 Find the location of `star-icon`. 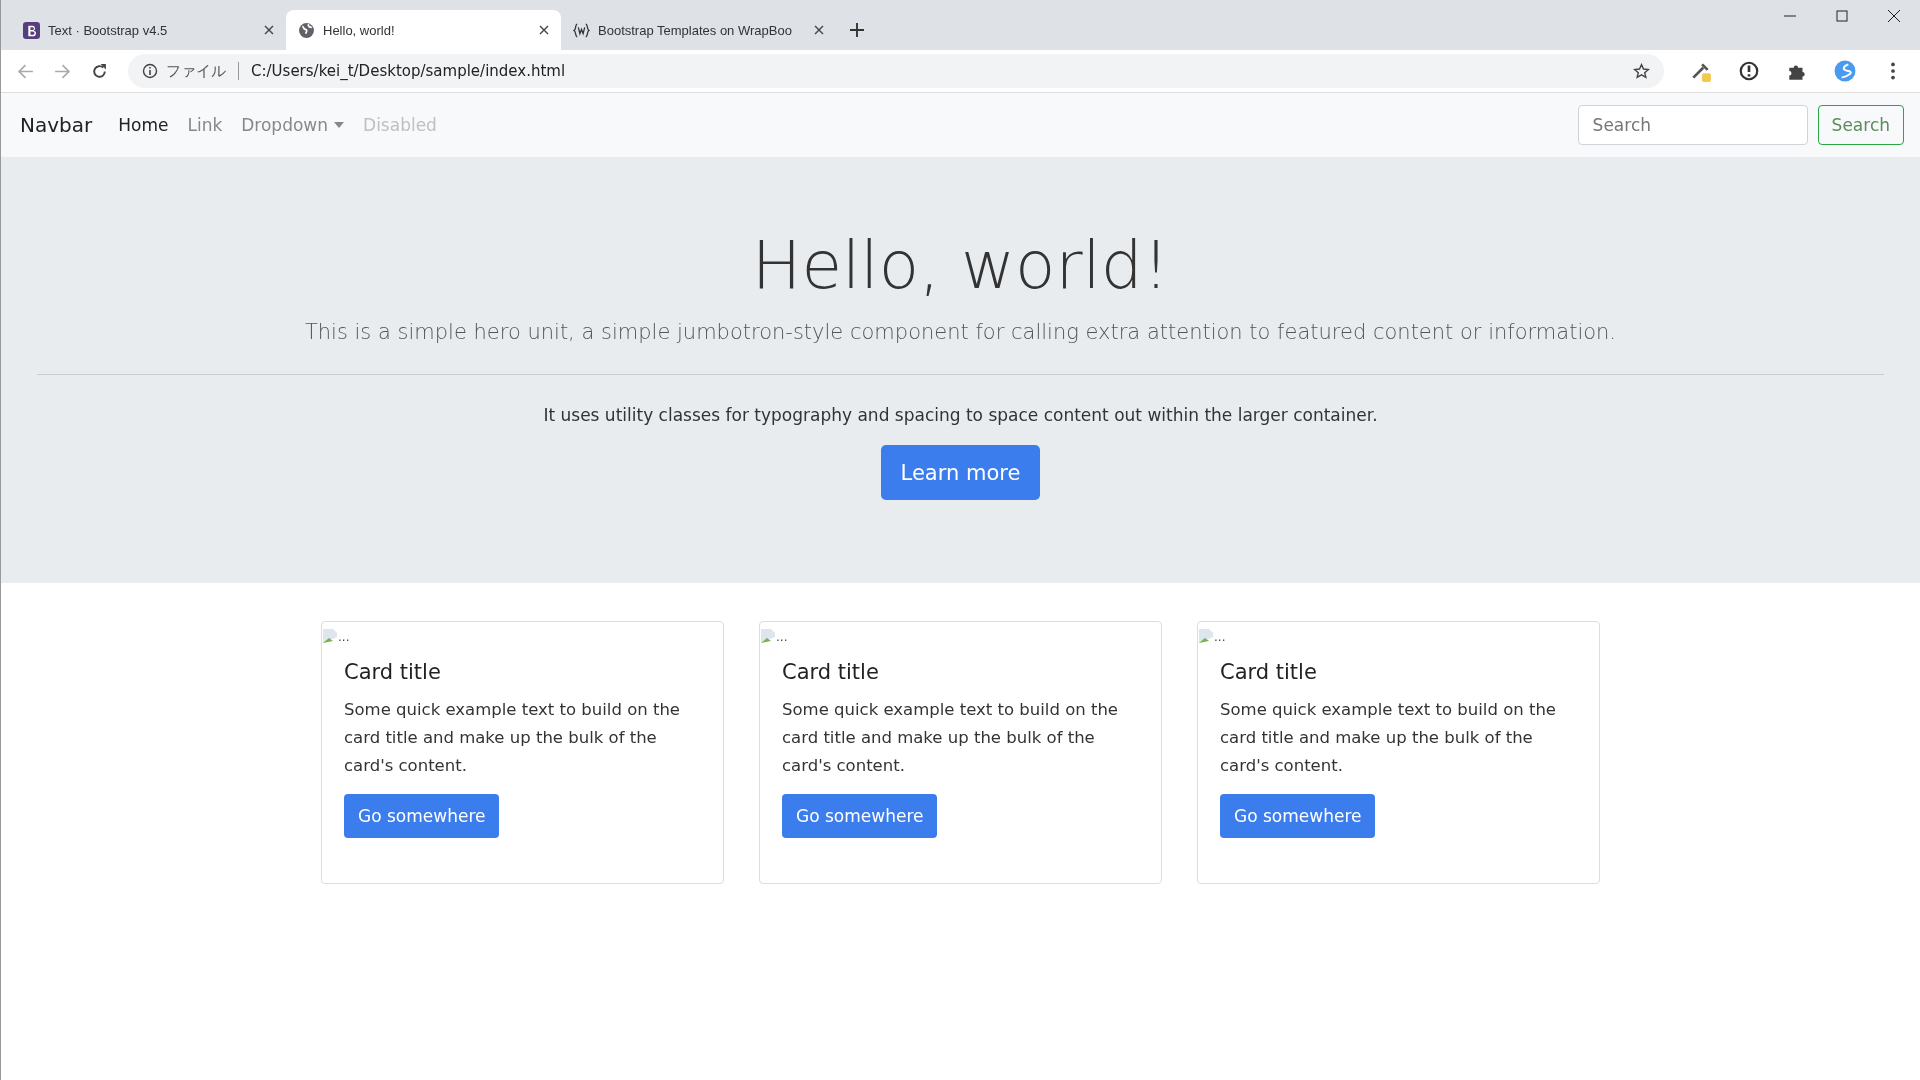

star-icon is located at coordinates (1641, 71).